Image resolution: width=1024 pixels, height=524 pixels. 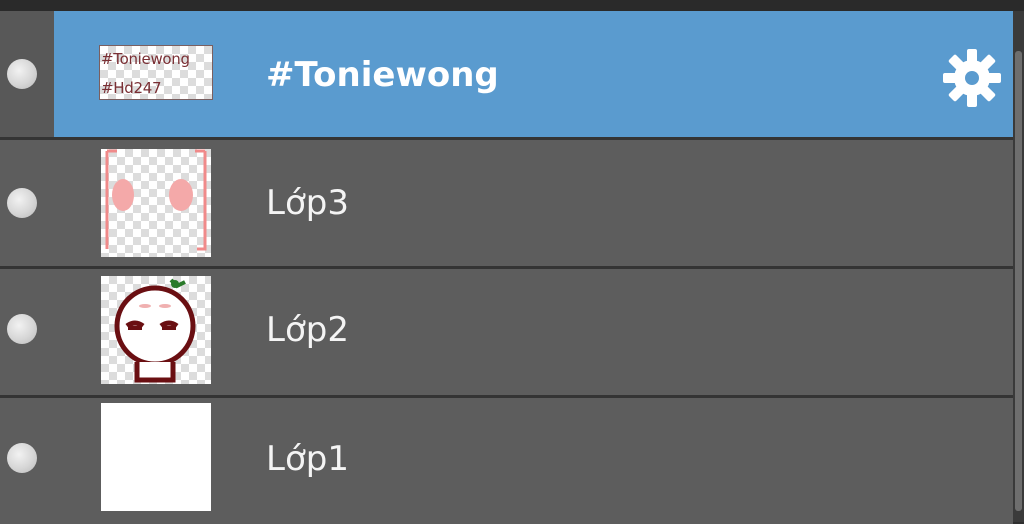 I want to click on thumbnail-text-line-1: #Toniewong, so click(x=145, y=59).